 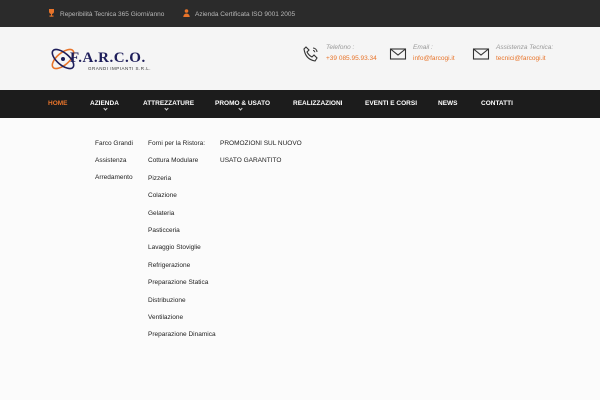 I want to click on contact-email: Email : info@farcogi.it, so click(x=422, y=54).